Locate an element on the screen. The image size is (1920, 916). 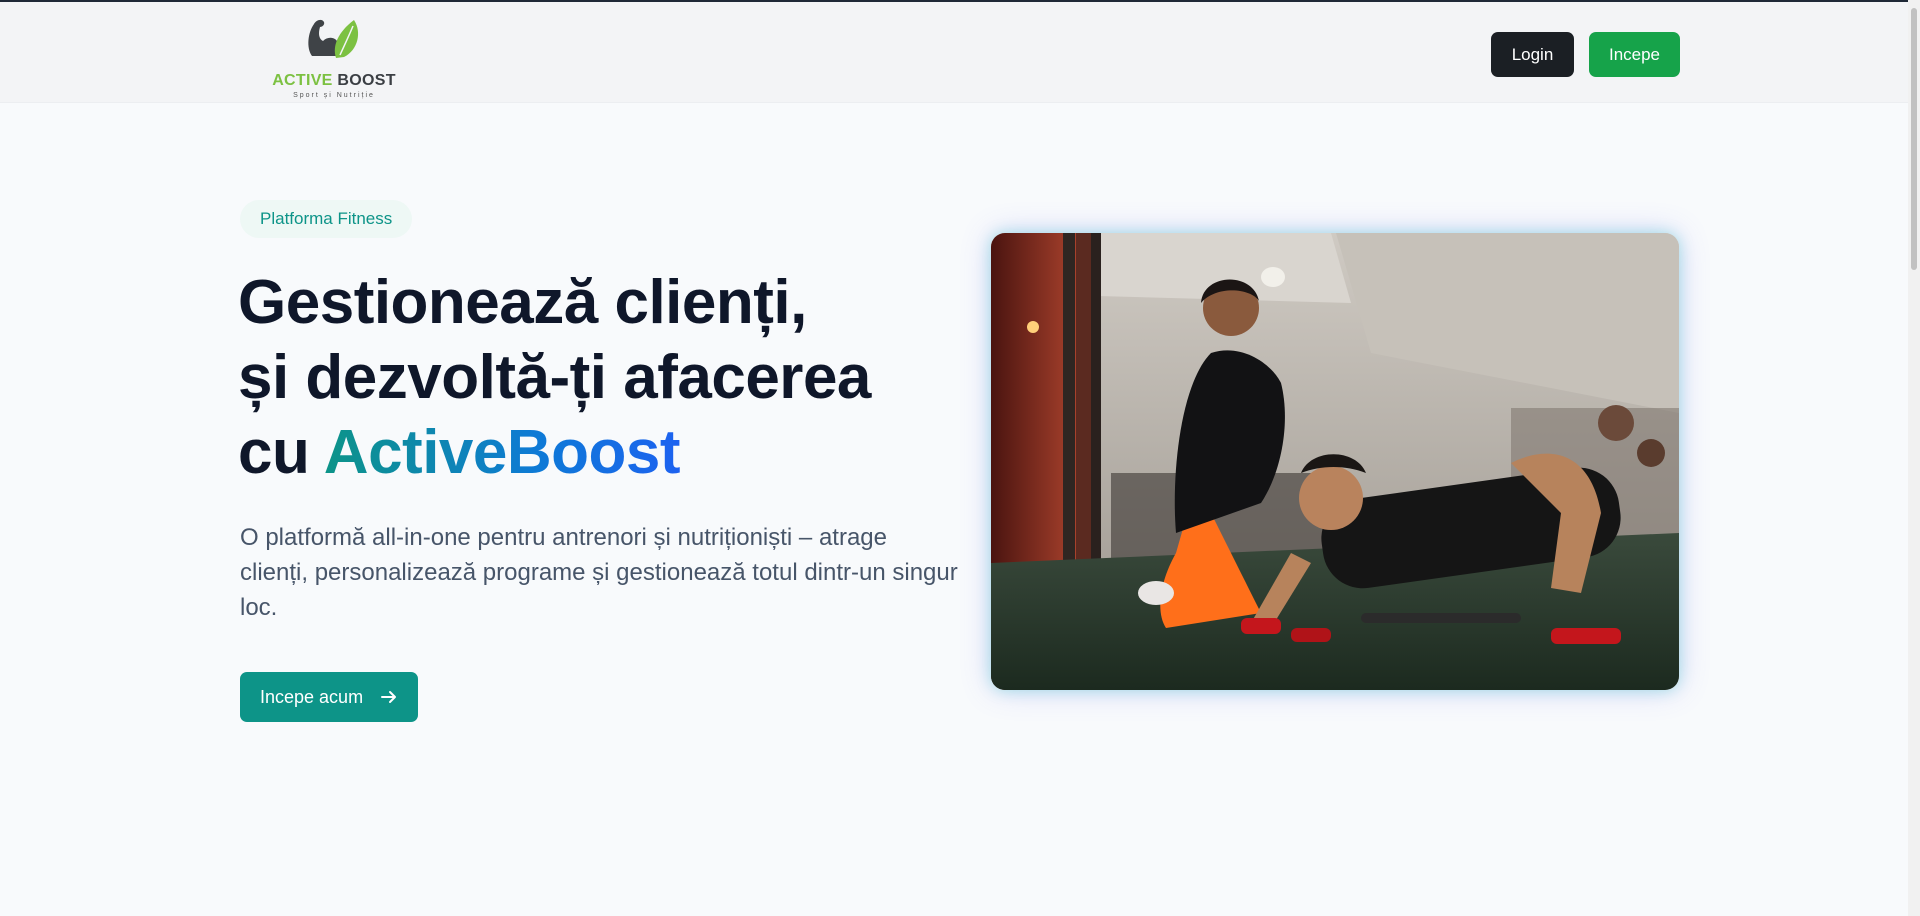
brand-tagline: Sport și Nutriție is located at coordinates (334, 95).